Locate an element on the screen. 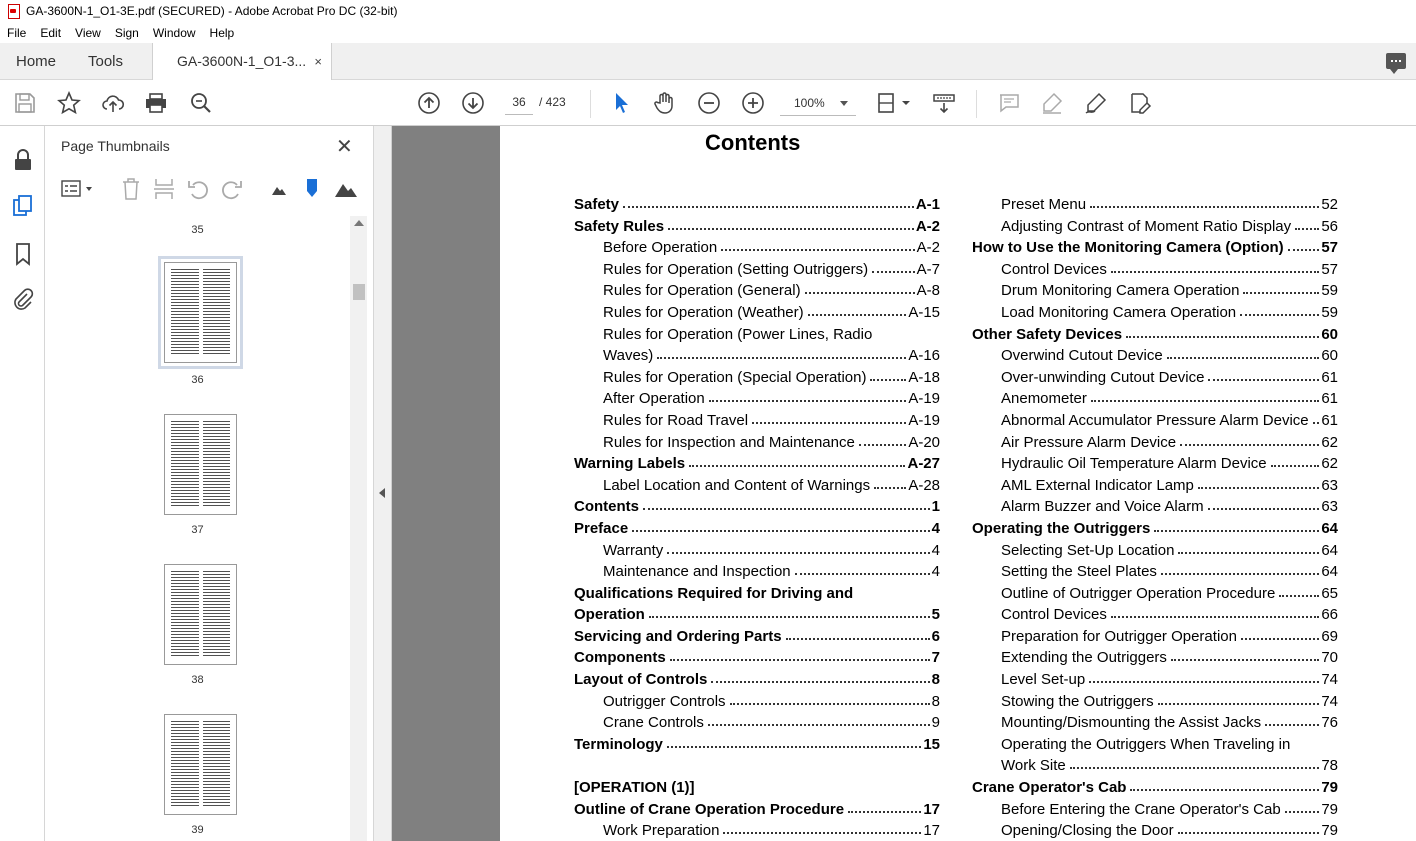 Image resolution: width=1416 pixels, height=841 pixels. previous-page-icon is located at coordinates (429, 103).